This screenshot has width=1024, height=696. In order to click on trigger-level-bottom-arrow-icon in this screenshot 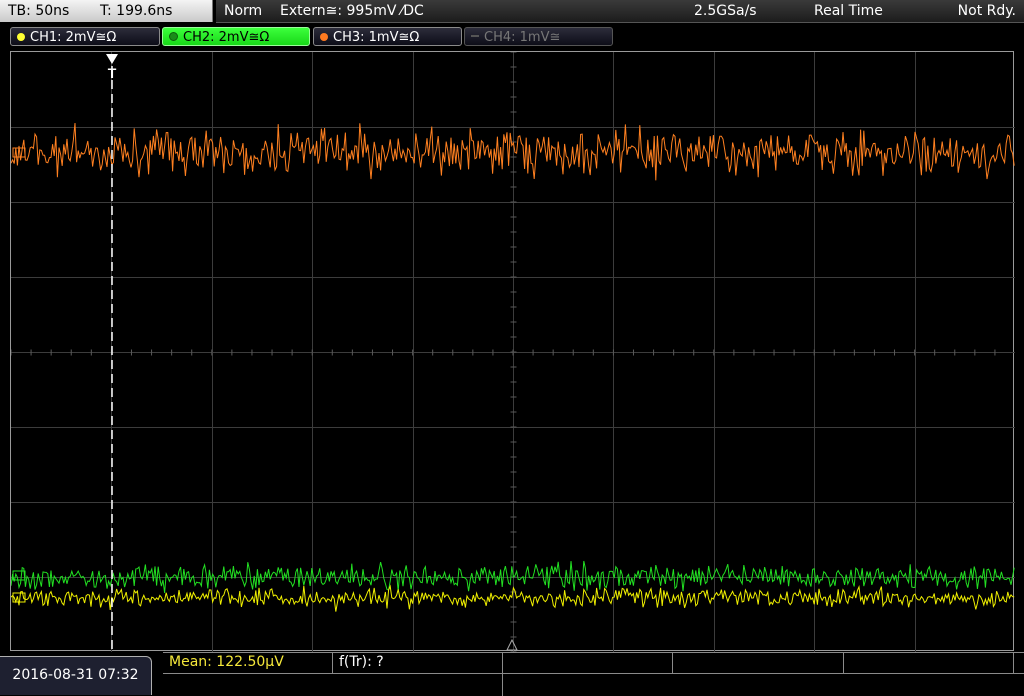, I will do `click(512, 644)`.